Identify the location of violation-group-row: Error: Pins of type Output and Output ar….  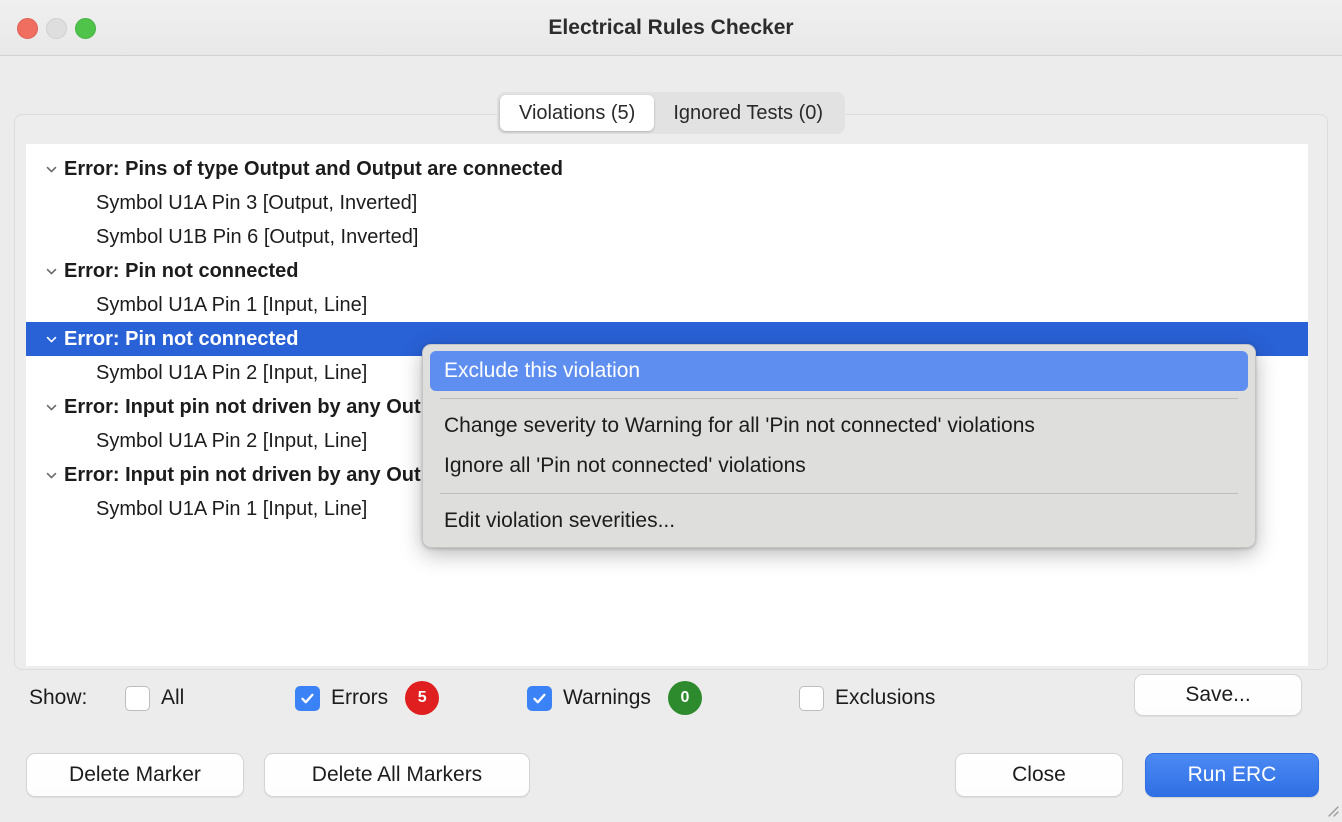
(667, 169).